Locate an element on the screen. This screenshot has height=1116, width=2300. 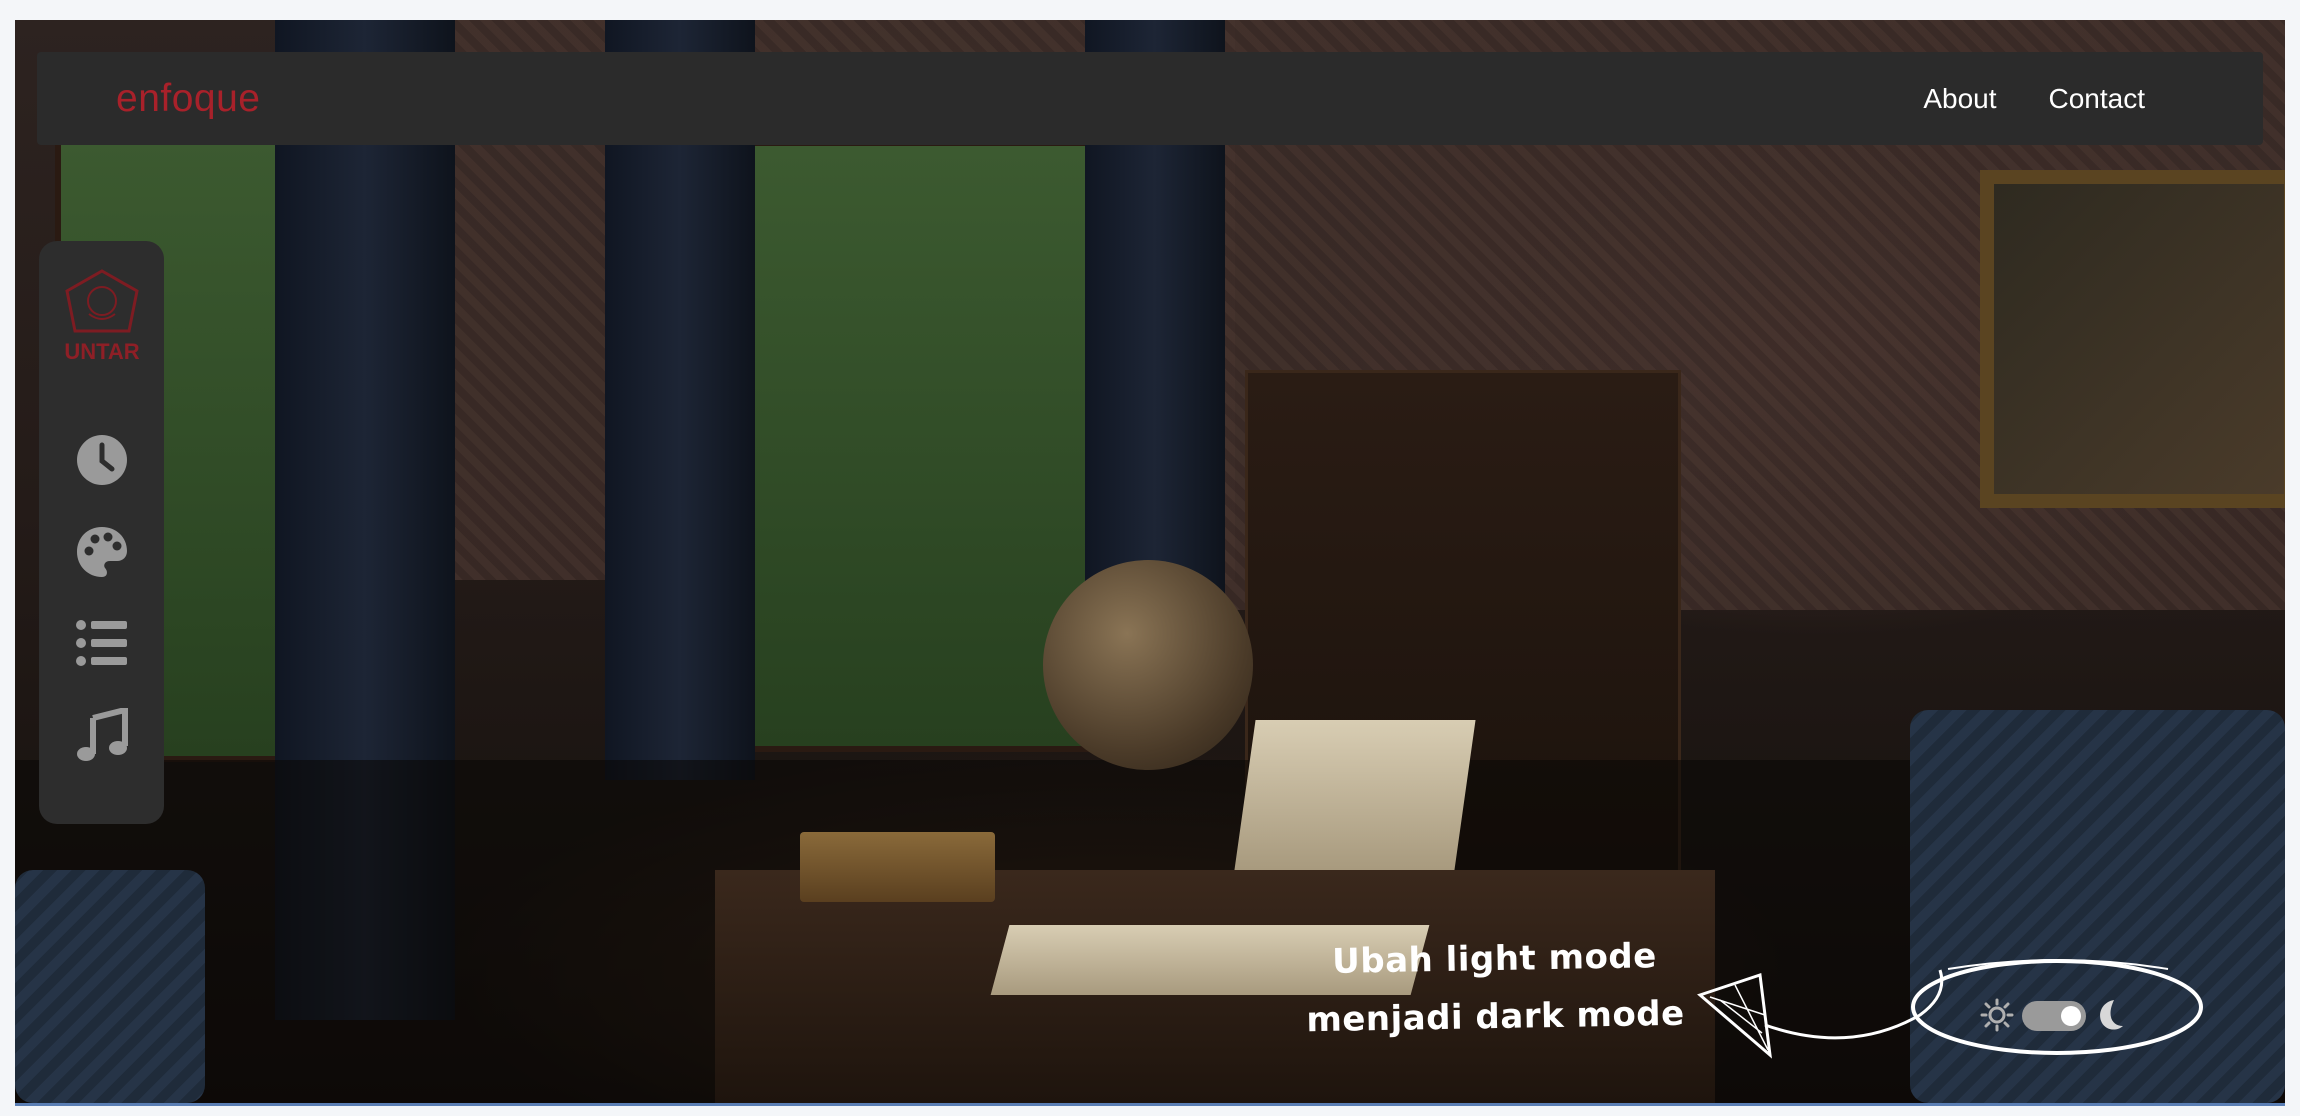
painting is located at coordinates (2132, 339).